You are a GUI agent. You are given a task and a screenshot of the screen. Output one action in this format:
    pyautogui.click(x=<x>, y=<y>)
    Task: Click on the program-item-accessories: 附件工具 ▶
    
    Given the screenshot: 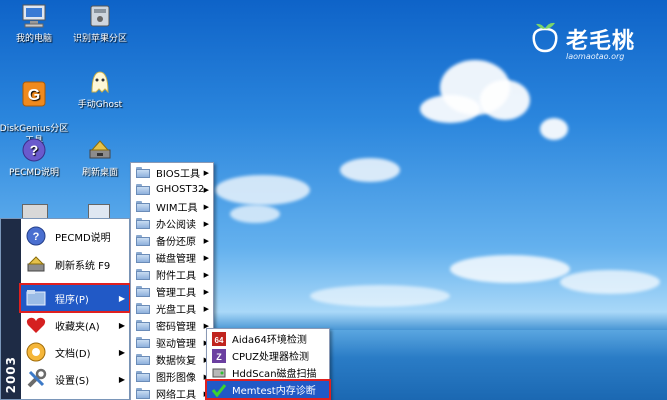 What is the action you would take?
    pyautogui.click(x=172, y=274)
    